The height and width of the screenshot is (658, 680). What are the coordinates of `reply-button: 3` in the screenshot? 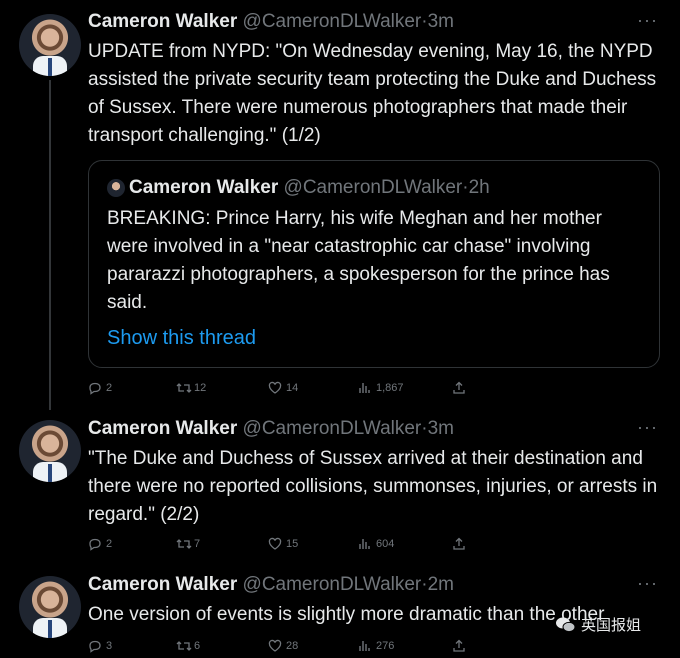 It's located at (100, 646).